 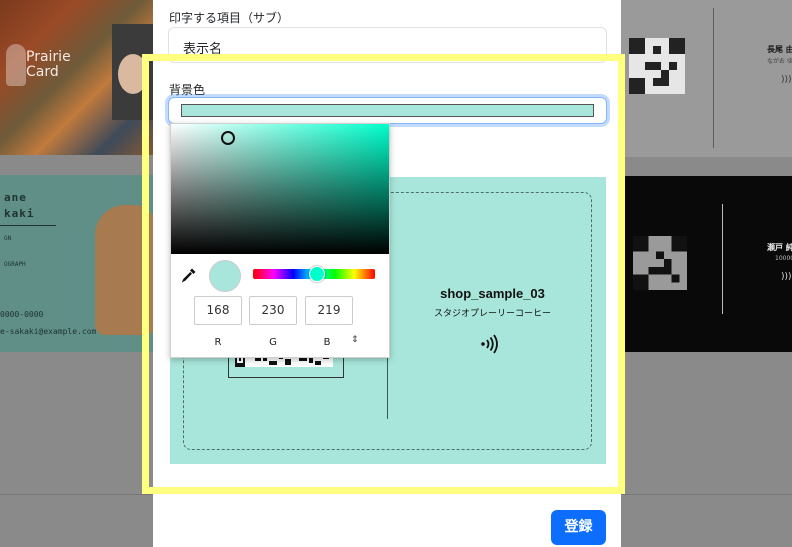 What do you see at coordinates (203, 49) in the screenshot?
I see `sub-item-value: 表示名` at bounding box center [203, 49].